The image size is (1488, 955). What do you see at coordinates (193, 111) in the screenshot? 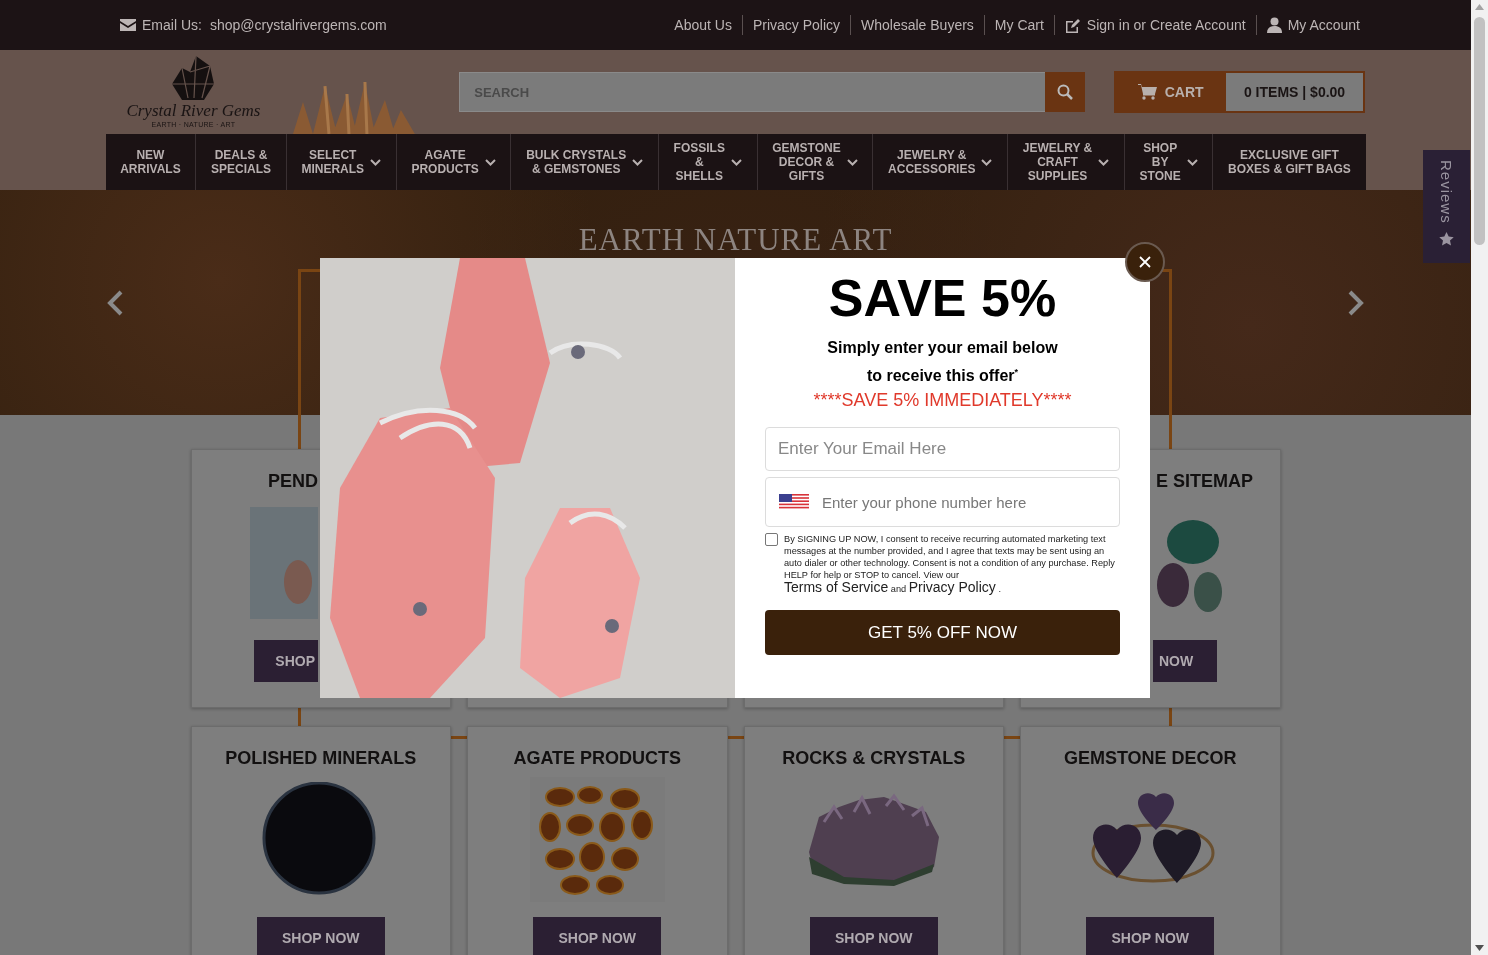
I see `logo-name: Crystal River Gems` at bounding box center [193, 111].